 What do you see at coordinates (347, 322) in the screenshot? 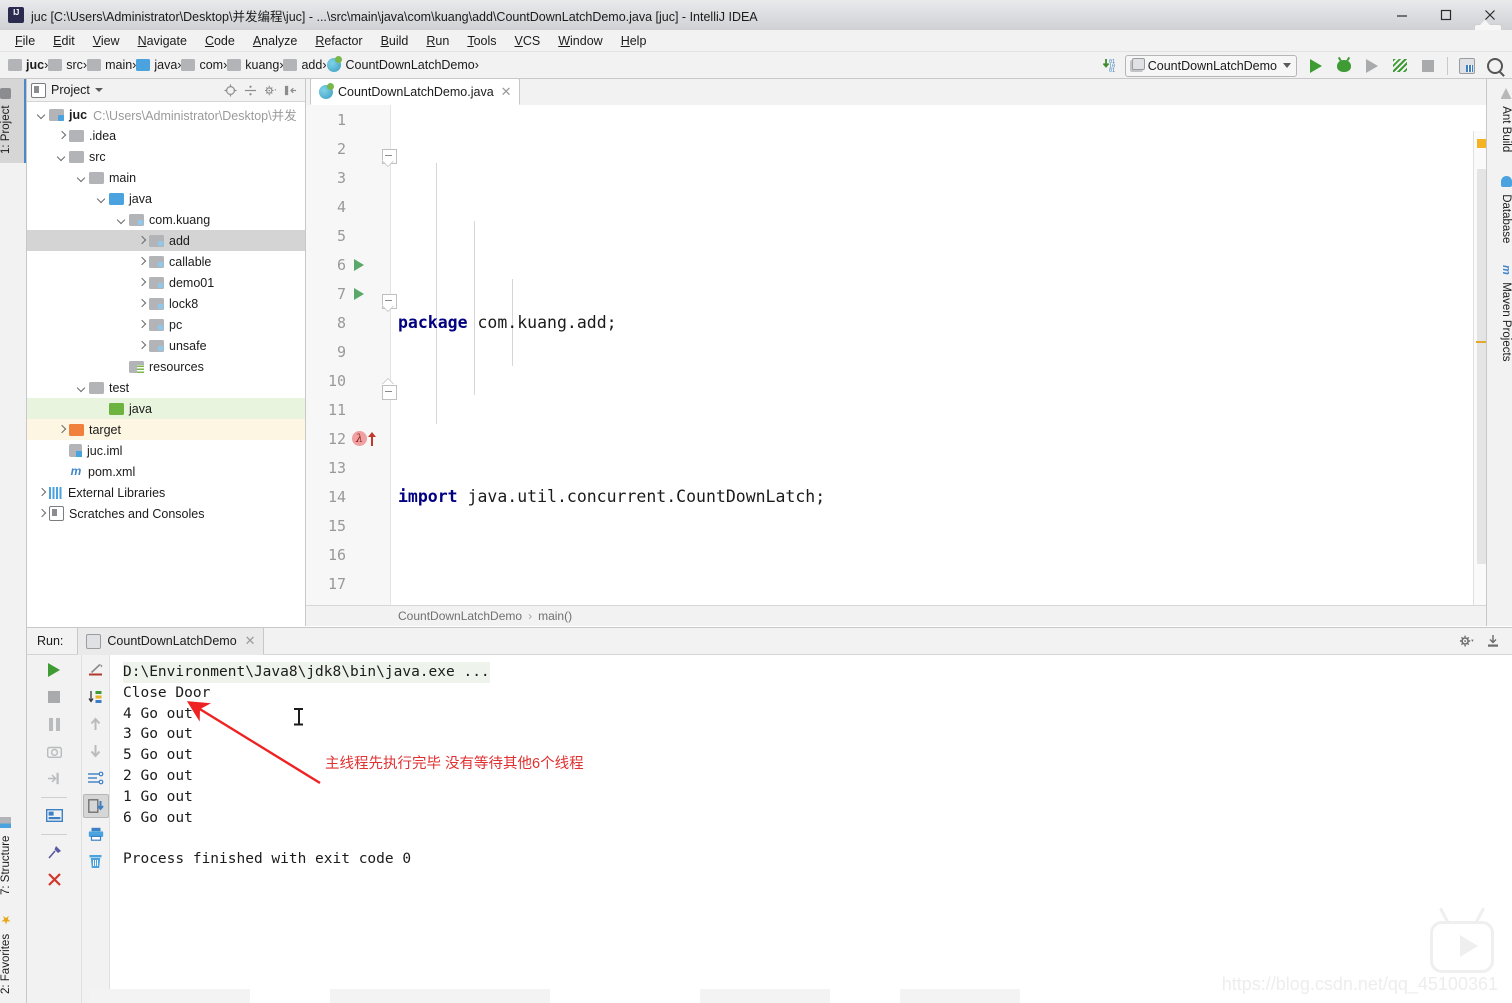
I see `gutter-row: 8` at bounding box center [347, 322].